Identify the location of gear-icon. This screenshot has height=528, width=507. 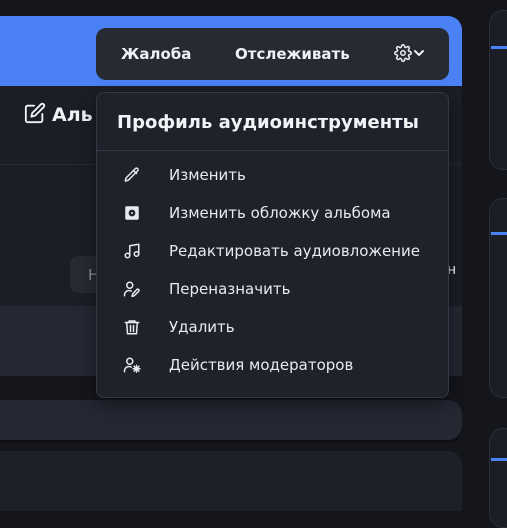
(403, 53).